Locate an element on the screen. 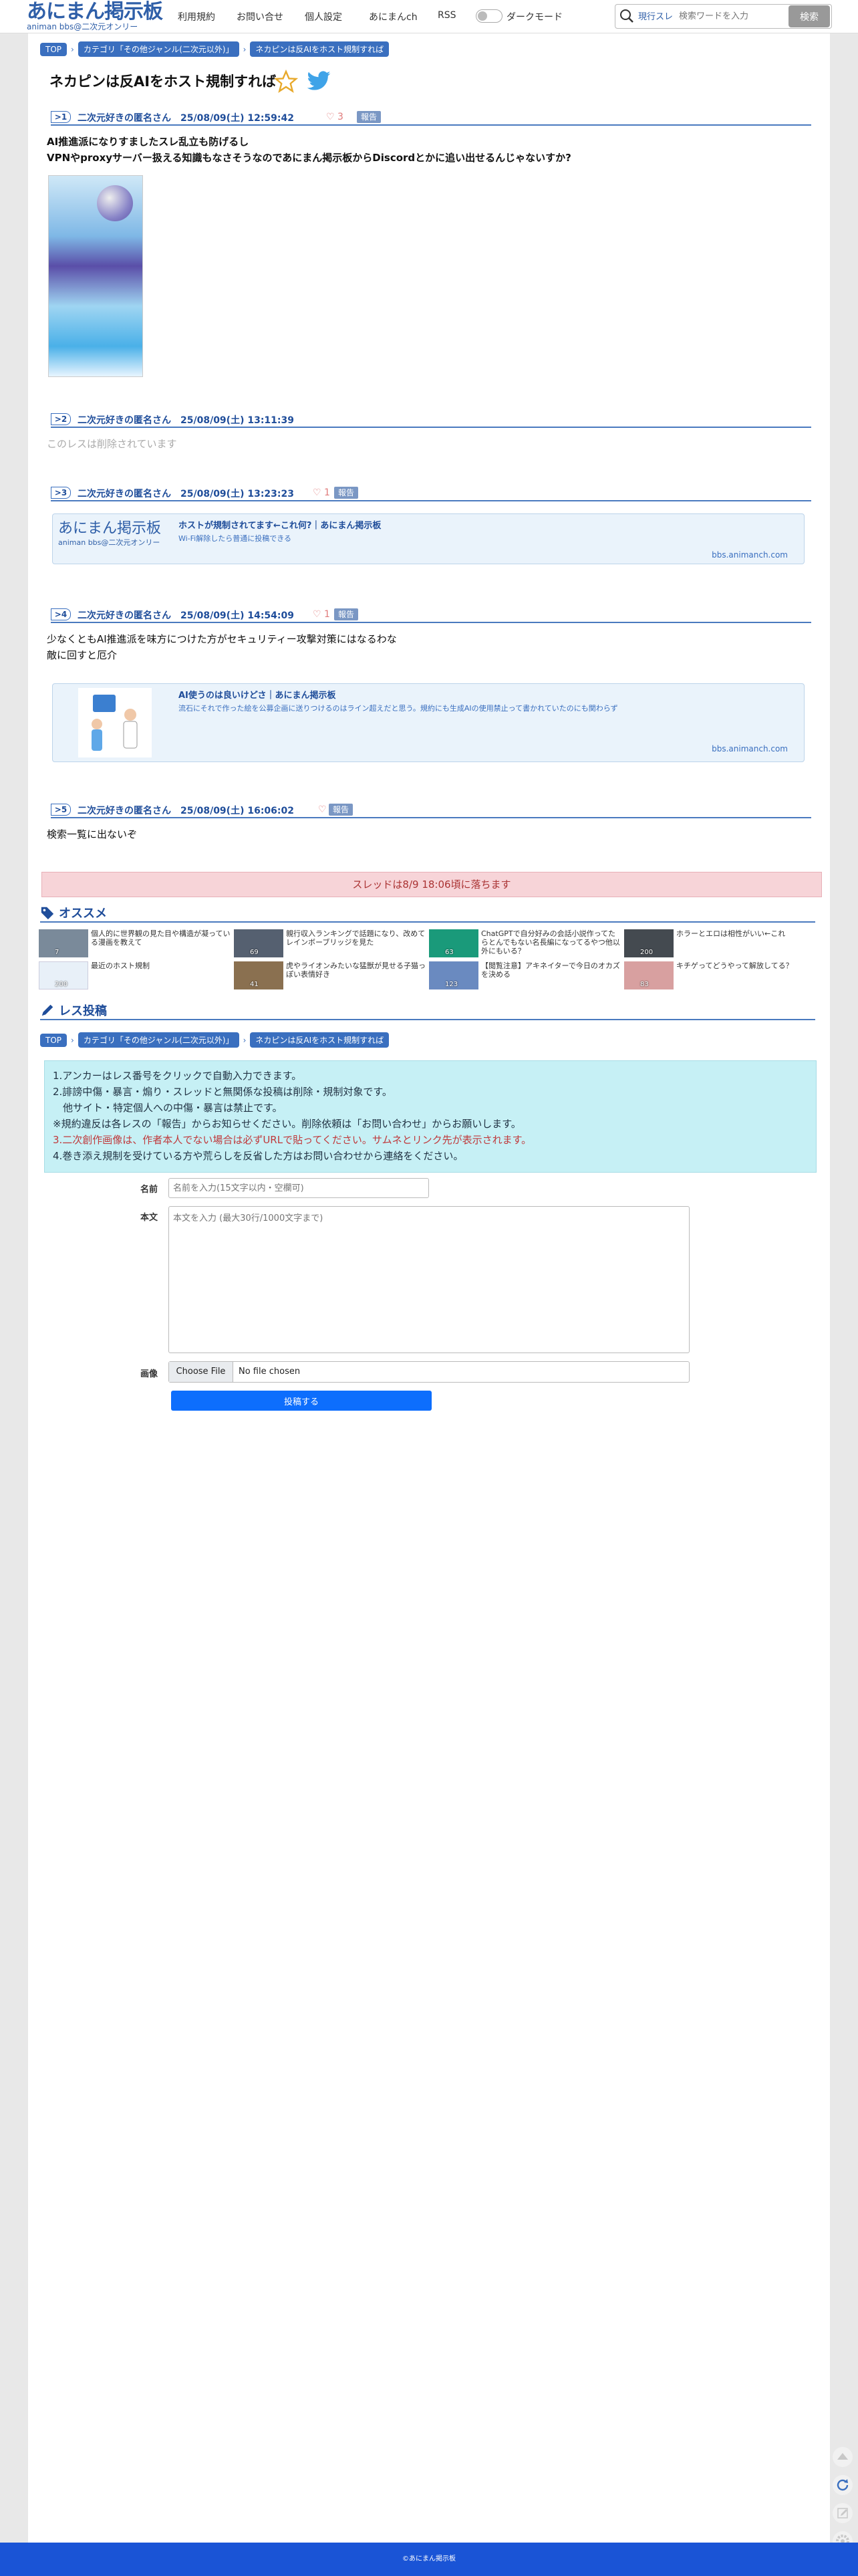  search-button: 検索 is located at coordinates (809, 16).